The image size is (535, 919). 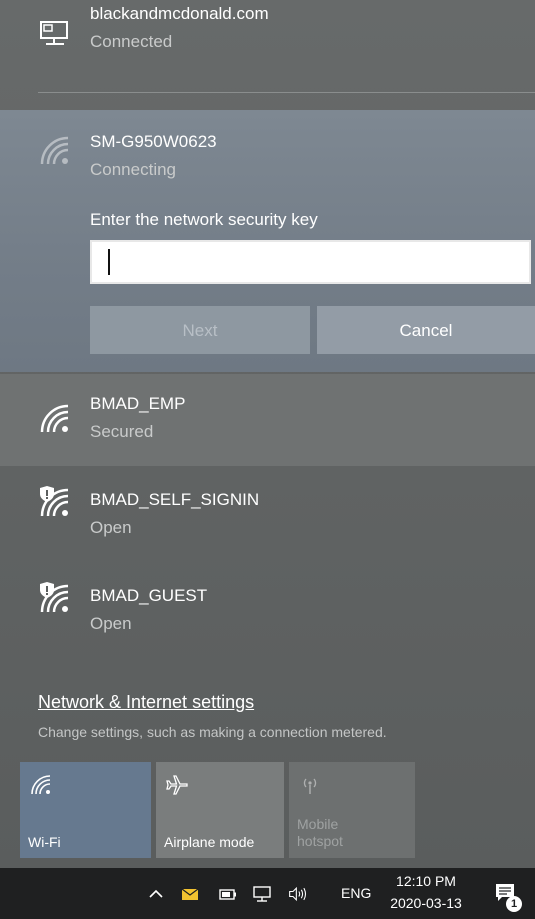 I want to click on security-key-label: Enter the network security key, so click(x=204, y=219).